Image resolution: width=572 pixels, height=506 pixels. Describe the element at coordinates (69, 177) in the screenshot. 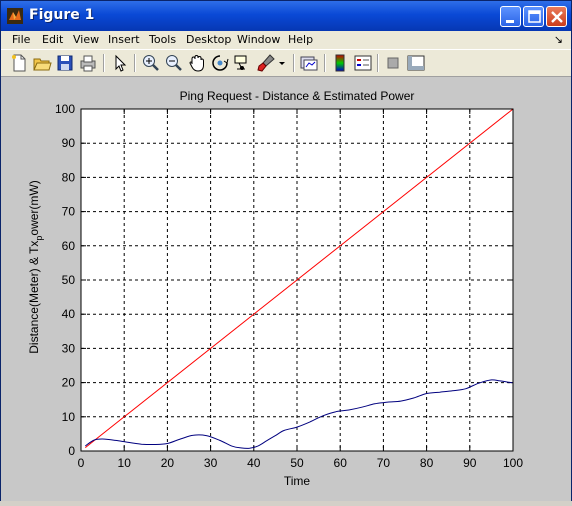

I see `y-tick-label: 80` at that location.